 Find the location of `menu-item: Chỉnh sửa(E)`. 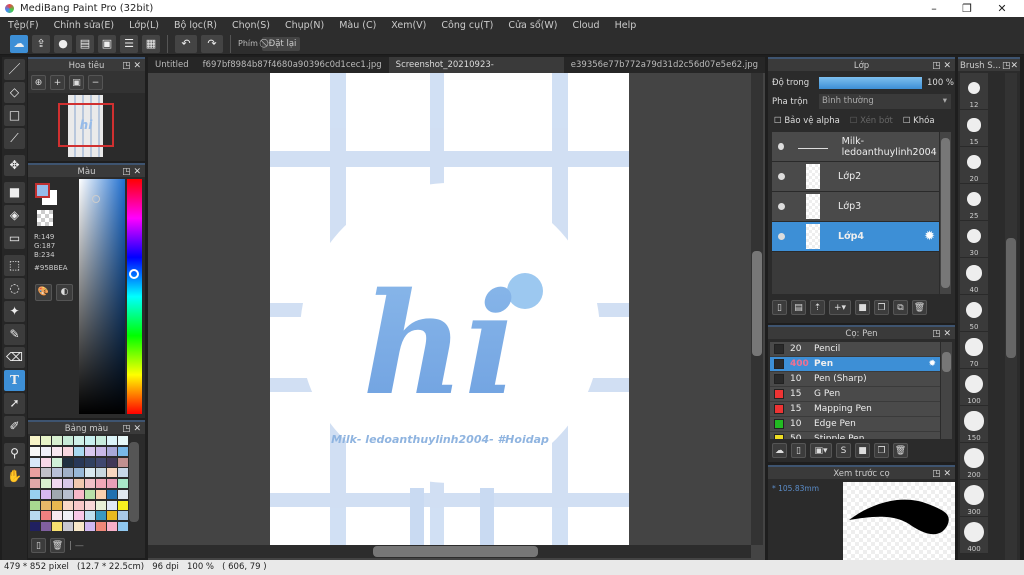

menu-item: Chỉnh sửa(E) is located at coordinates (84, 25).